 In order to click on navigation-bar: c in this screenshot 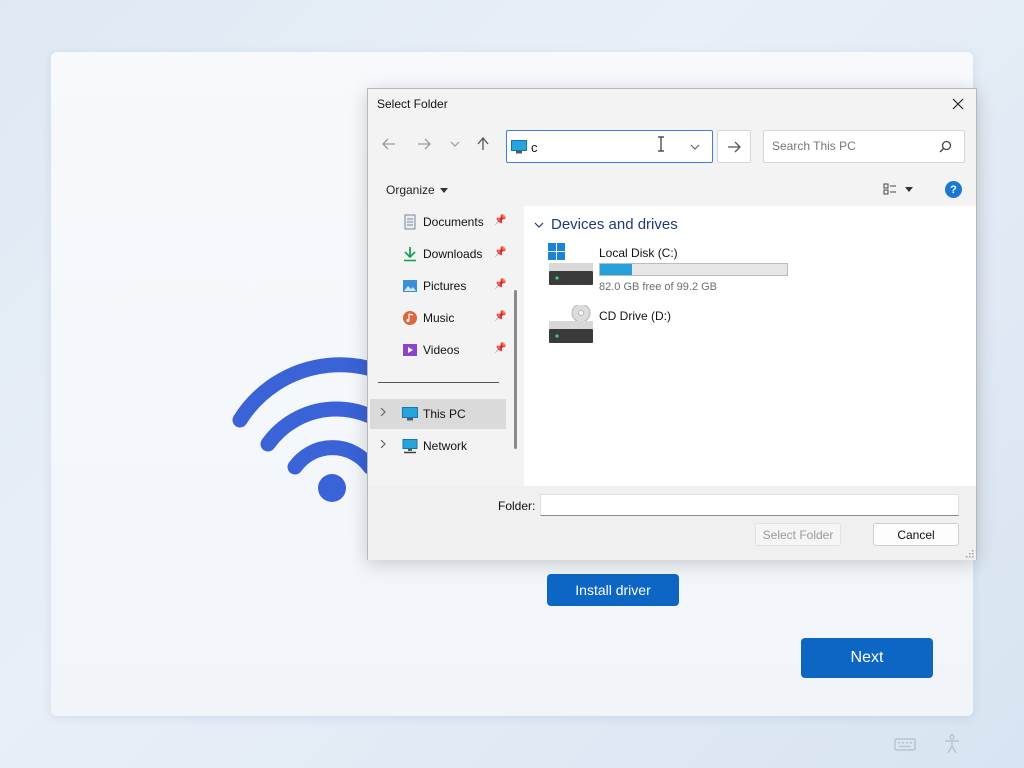, I will do `click(672, 145)`.